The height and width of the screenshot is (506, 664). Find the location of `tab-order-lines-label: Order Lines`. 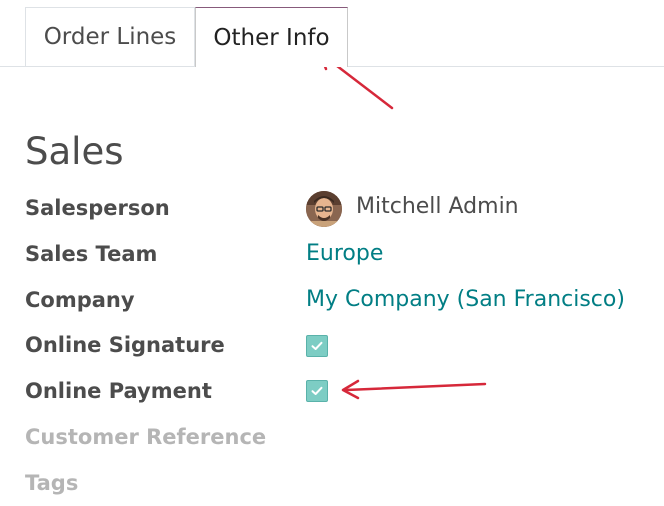

tab-order-lines-label: Order Lines is located at coordinates (110, 37).